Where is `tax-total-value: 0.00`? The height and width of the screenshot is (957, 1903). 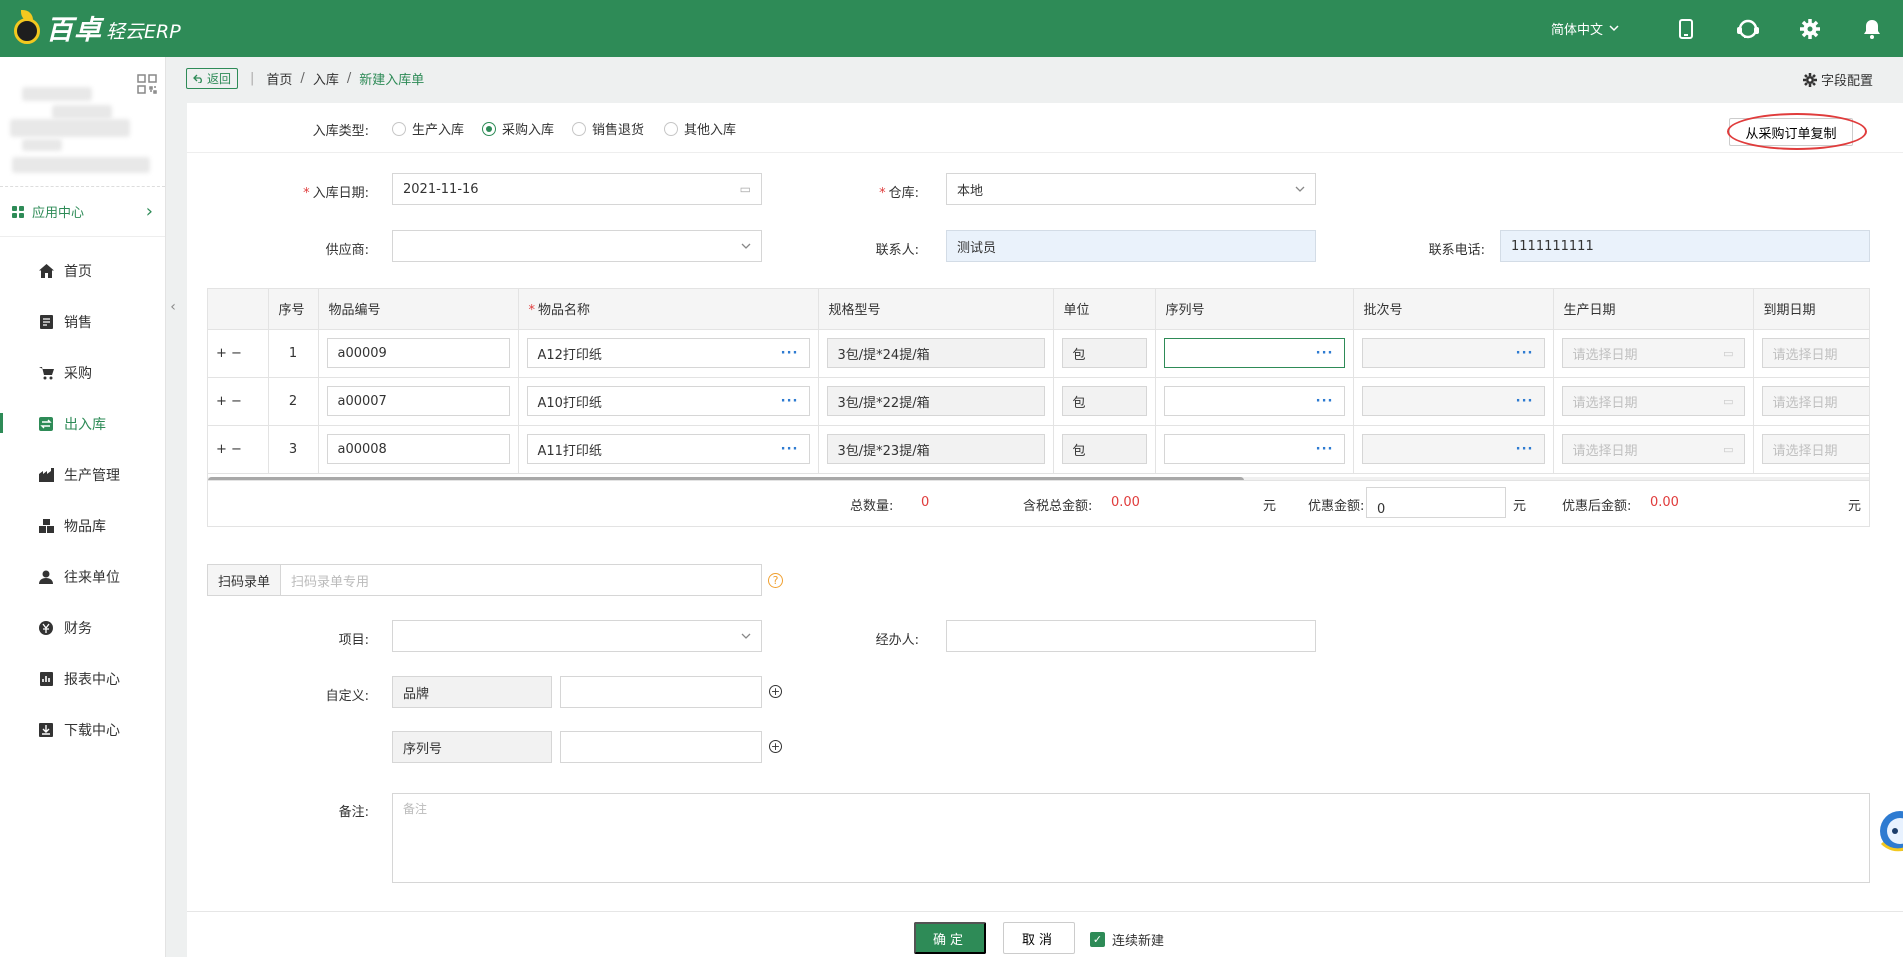
tax-total-value: 0.00 is located at coordinates (1125, 502).